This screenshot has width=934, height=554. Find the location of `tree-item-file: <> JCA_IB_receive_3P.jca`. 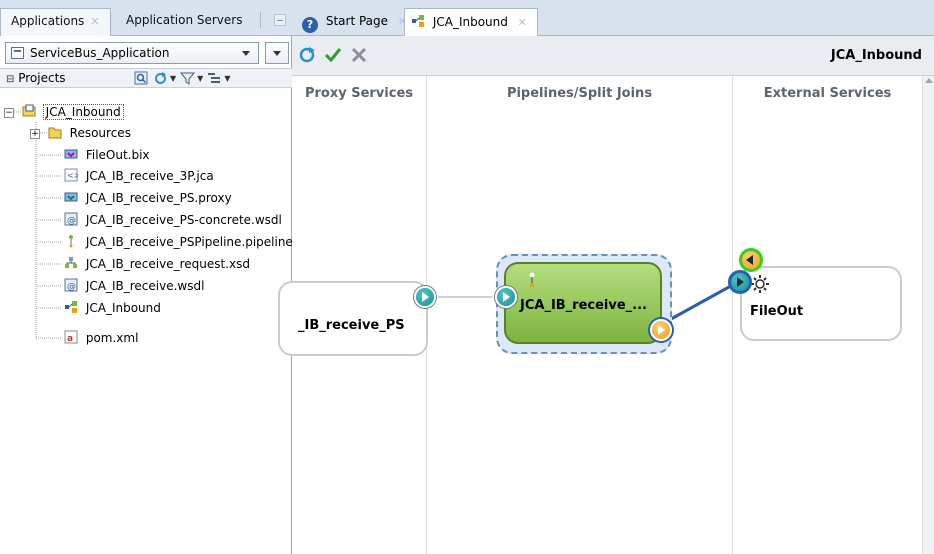

tree-item-file: <> JCA_IB_receive_3P.jca is located at coordinates (139, 176).